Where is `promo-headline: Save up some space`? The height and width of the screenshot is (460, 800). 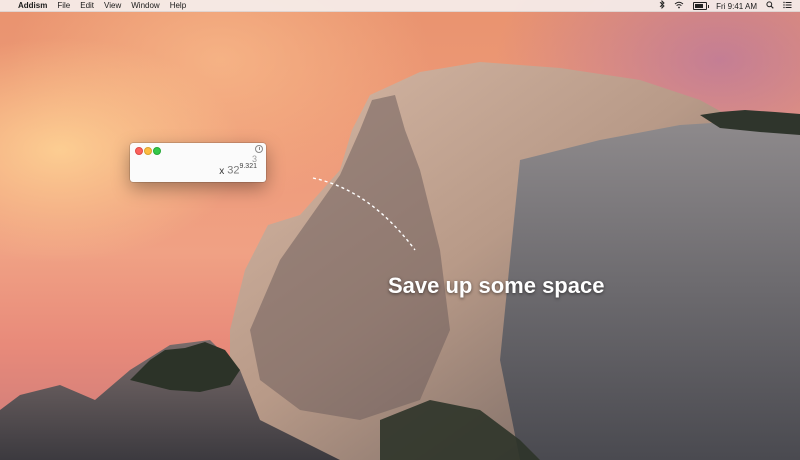
promo-headline: Save up some space is located at coordinates (496, 285).